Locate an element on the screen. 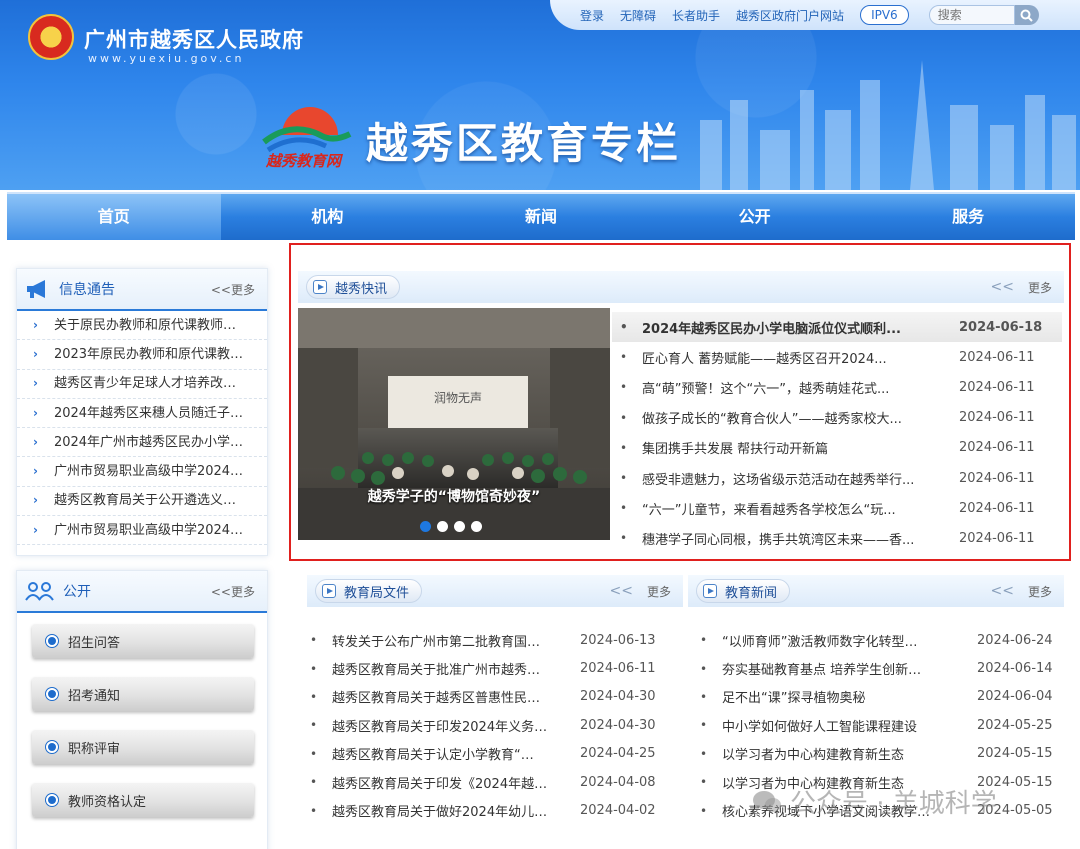 This screenshot has height=849, width=1080. list-item: • 越秀区教育局关于印发《2024年越… 2024-04-08 is located at coordinates (495, 782).